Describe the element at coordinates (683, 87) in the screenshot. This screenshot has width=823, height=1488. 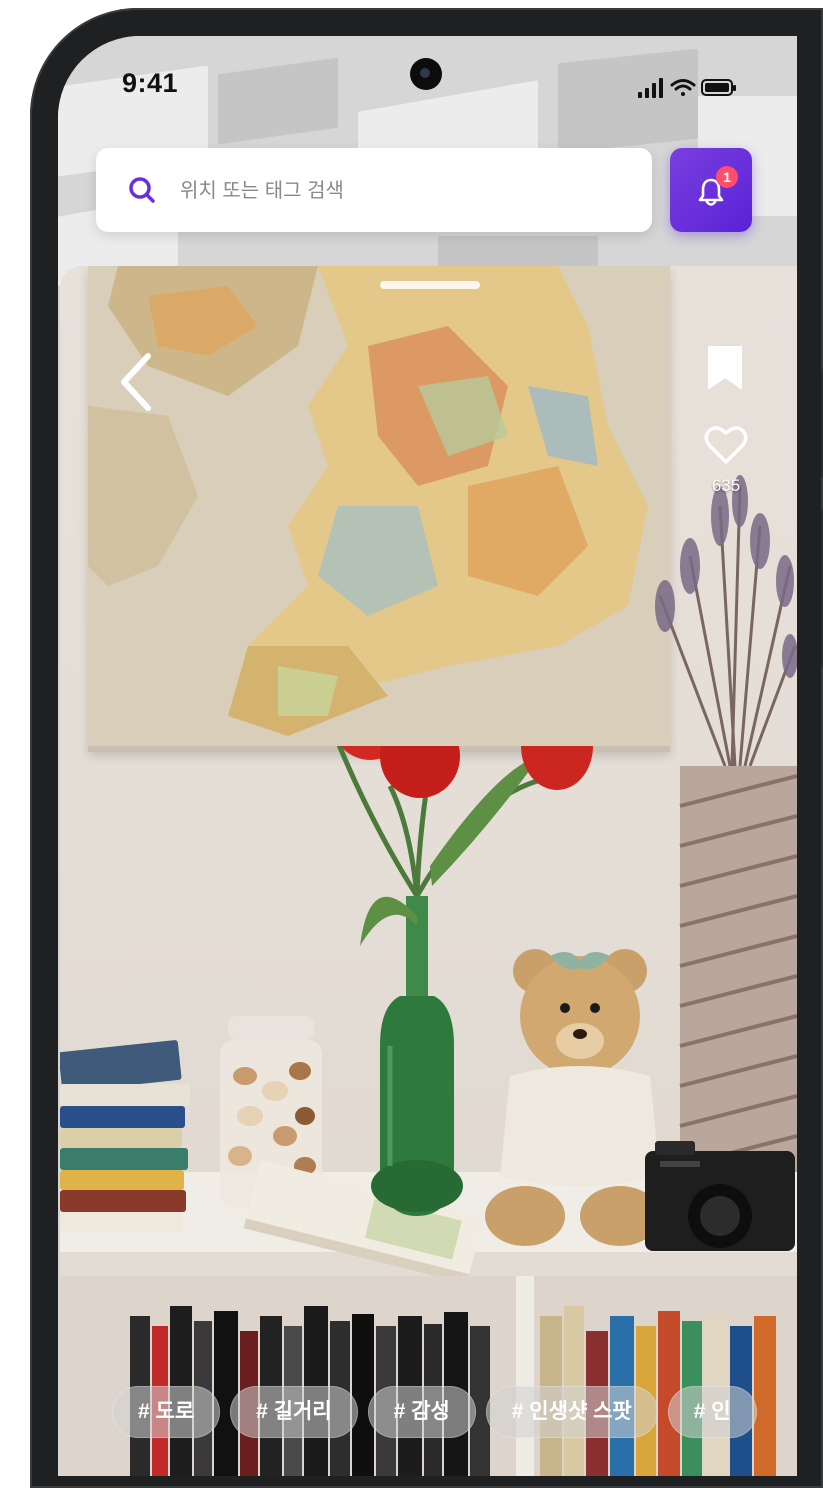
I see `wifi-icon` at that location.